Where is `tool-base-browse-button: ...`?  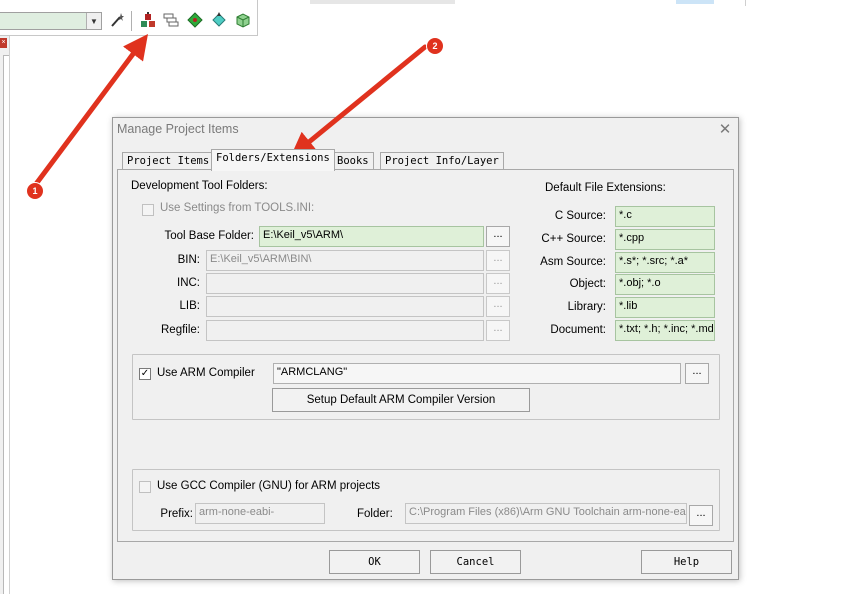
tool-base-browse-button: ... is located at coordinates (498, 236).